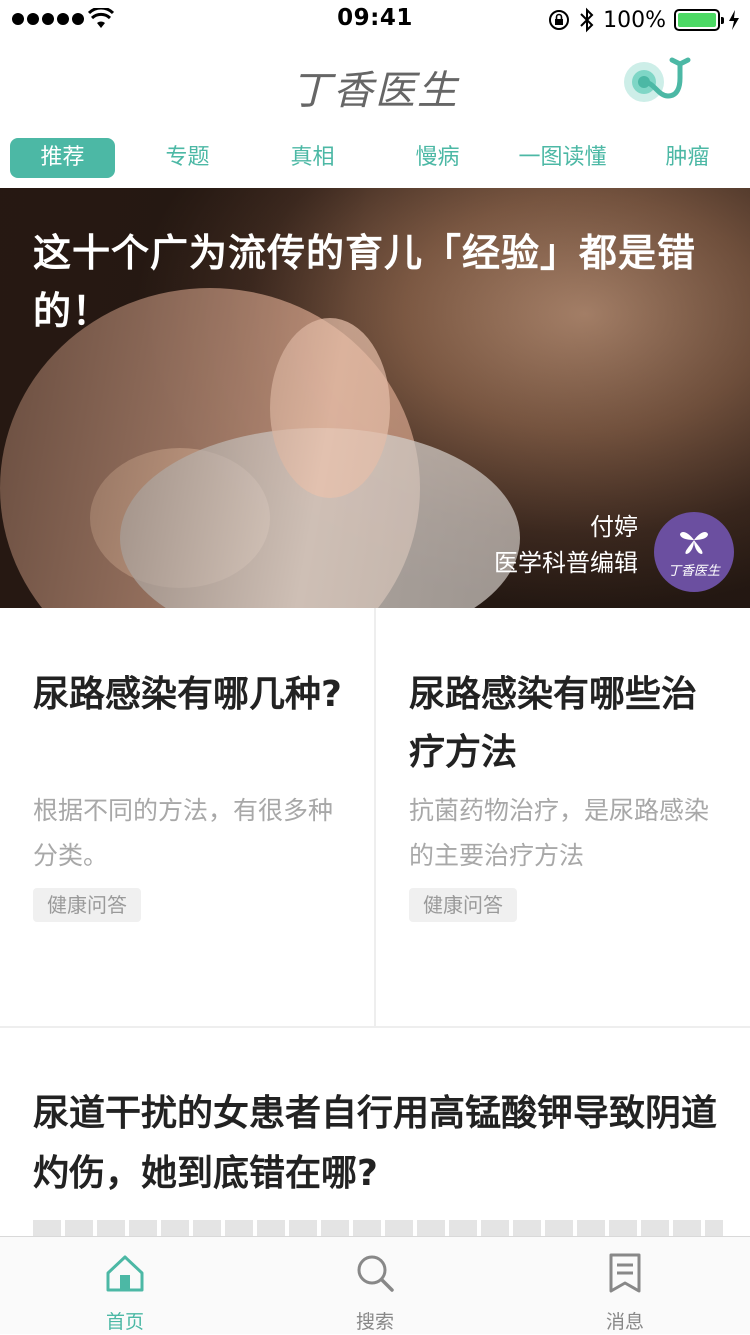 The height and width of the screenshot is (1335, 750). Describe the element at coordinates (566, 546) in the screenshot. I see `hero-author: 付婷 医学科普编辑` at that location.